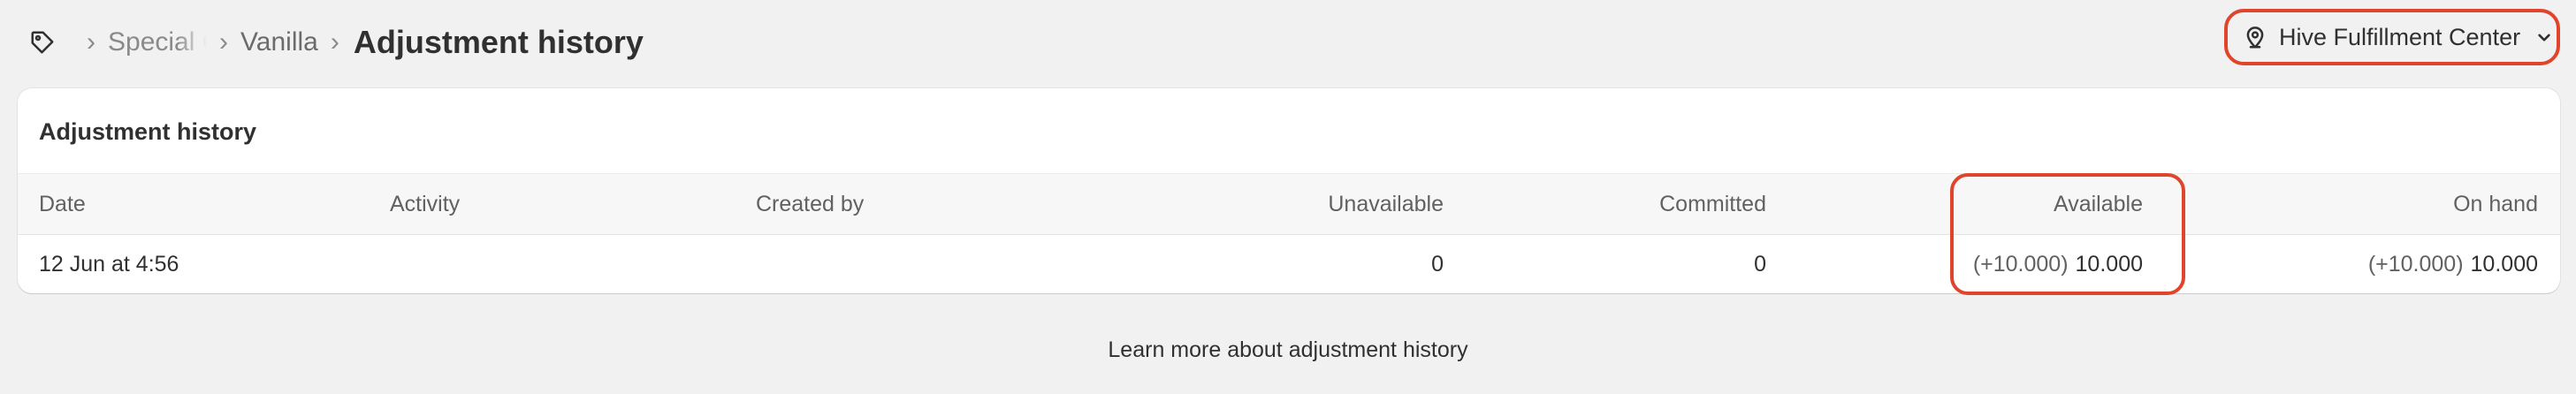  Describe the element at coordinates (2356, 264) in the screenshot. I see `cell-on-hand: (+10.000) 10.000` at that location.